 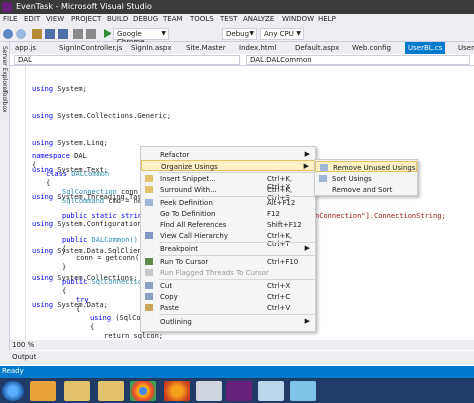 I want to click on menu-item-refactor: Refactor ▶, so click(x=228, y=154).